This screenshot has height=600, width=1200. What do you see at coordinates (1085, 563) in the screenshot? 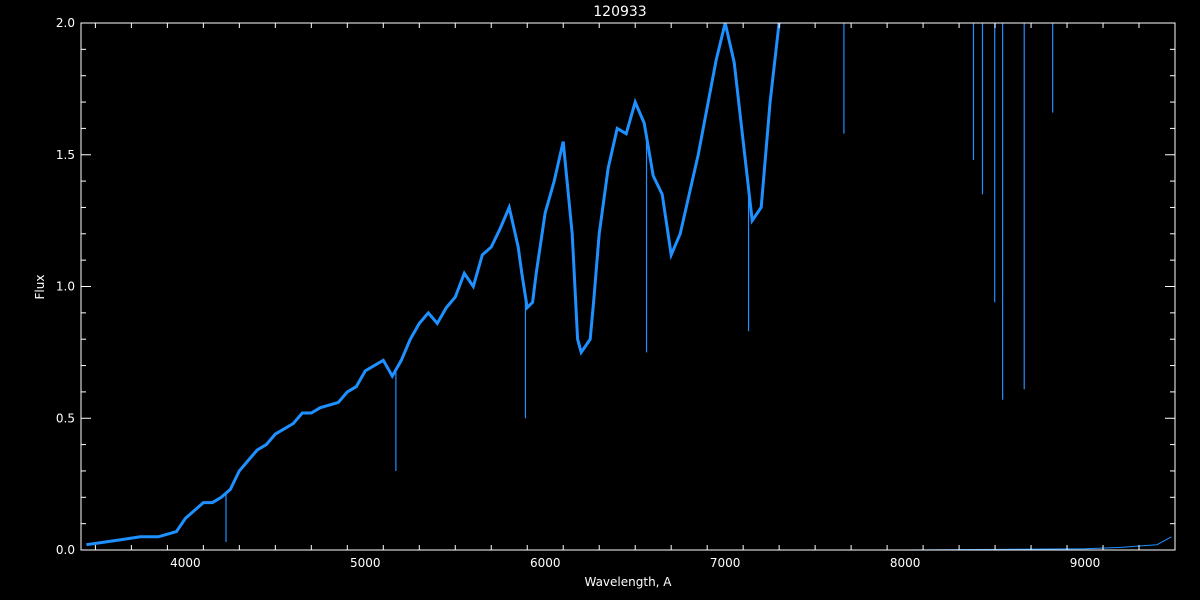
I see `x-tick-label: 9000` at bounding box center [1085, 563].